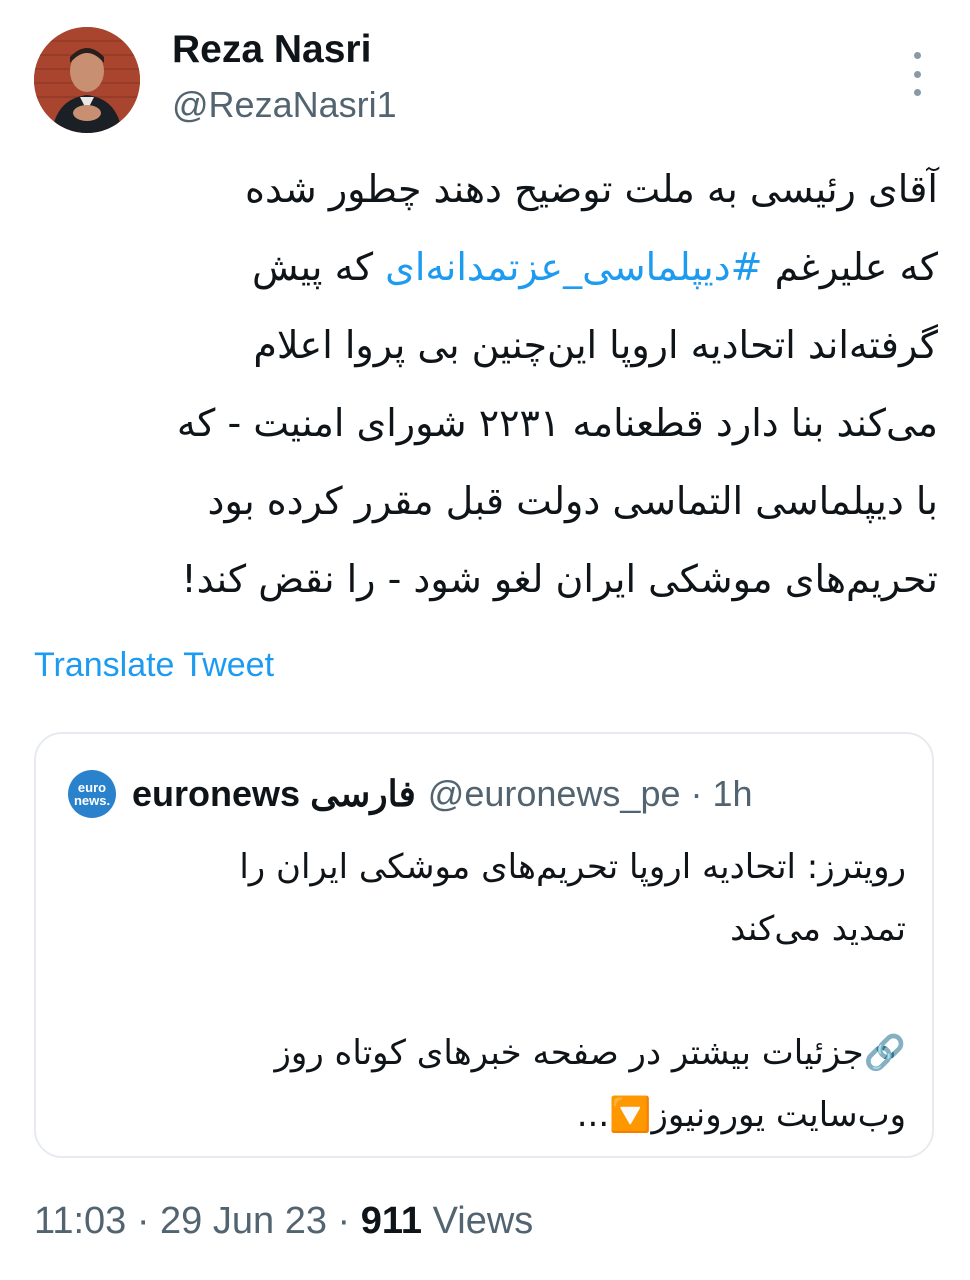  Describe the element at coordinates (87, 80) in the screenshot. I see `avatar` at that location.